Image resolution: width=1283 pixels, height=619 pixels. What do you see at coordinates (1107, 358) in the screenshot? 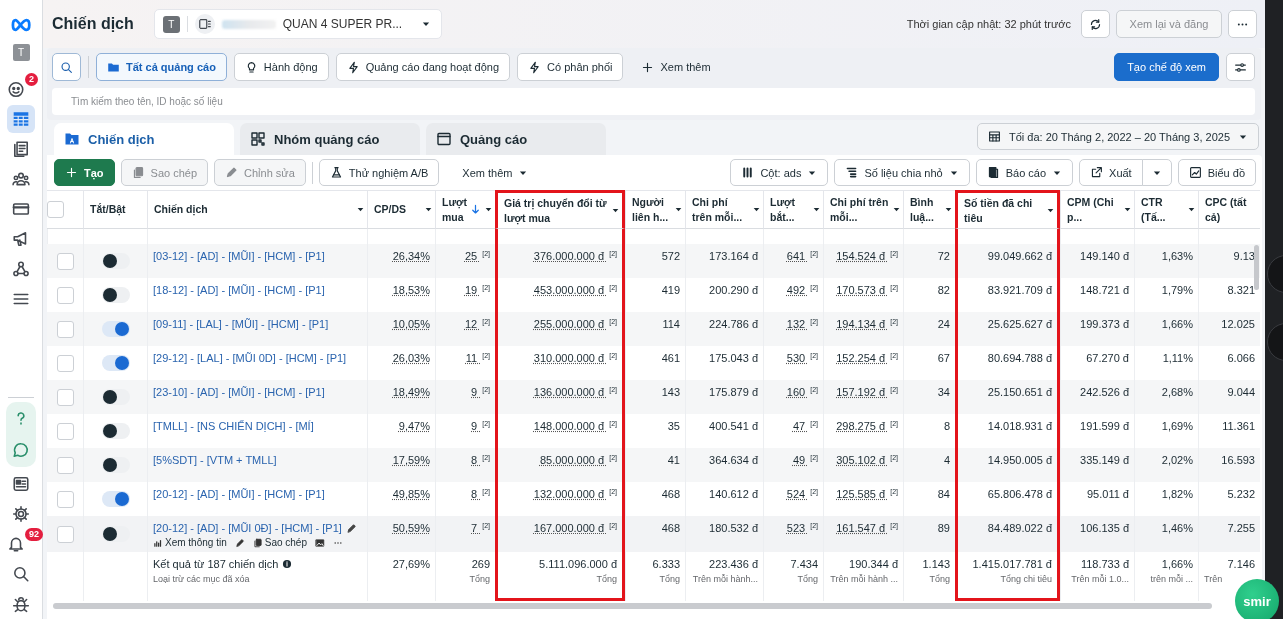
I see `table-cell: 67.270 đ` at bounding box center [1107, 358].